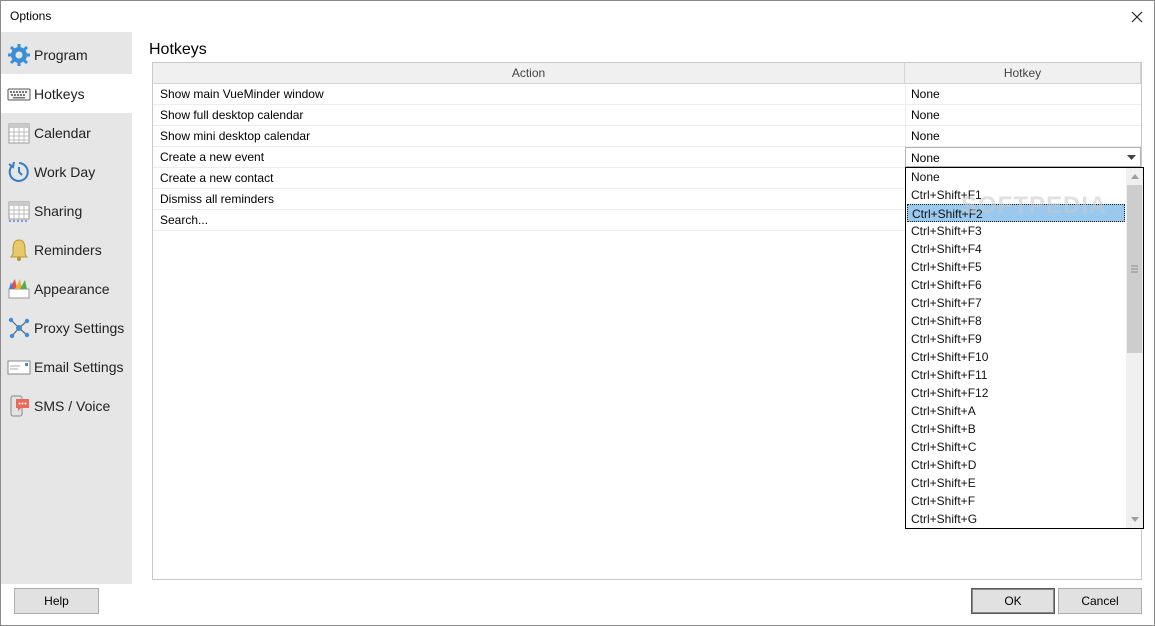  Describe the element at coordinates (217, 199) in the screenshot. I see `row-action: Dismiss all reminders` at that location.